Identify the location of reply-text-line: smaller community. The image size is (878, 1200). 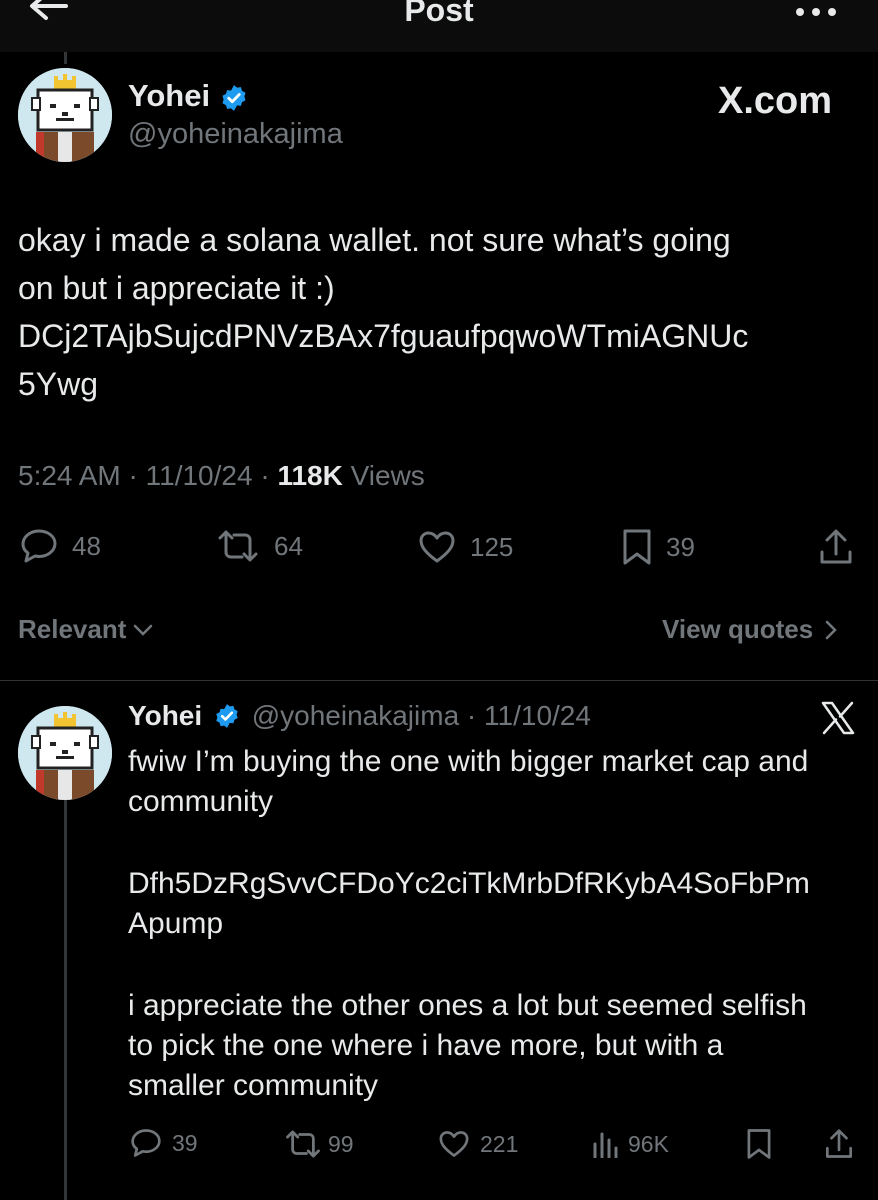
(253, 1085).